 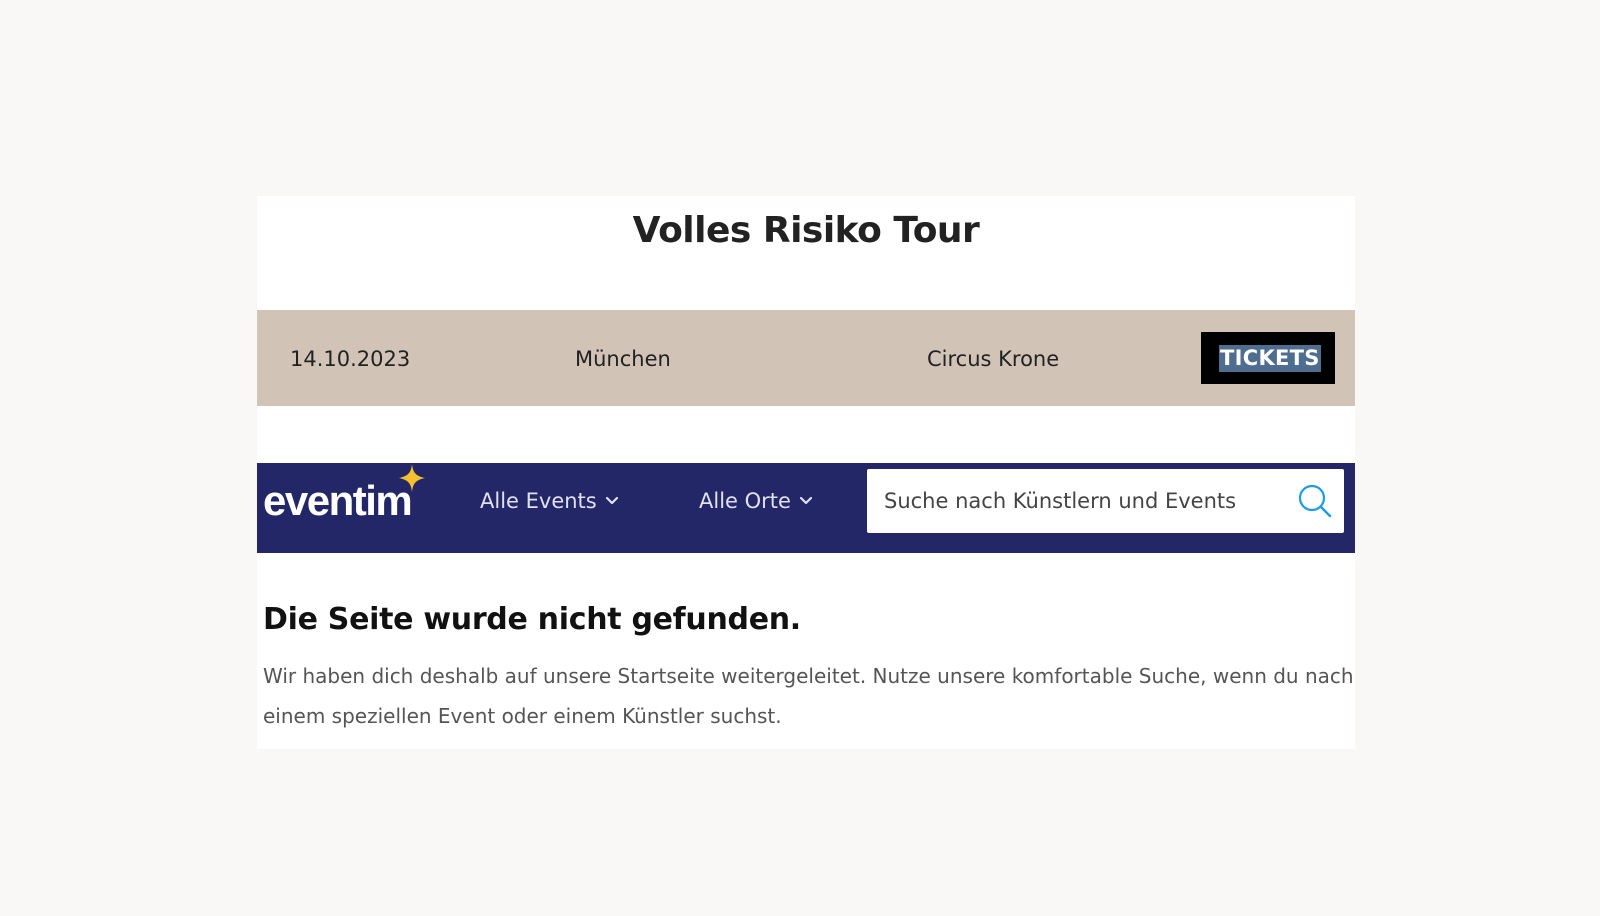 I want to click on nav-all-places: Alle Orte, so click(x=756, y=501).